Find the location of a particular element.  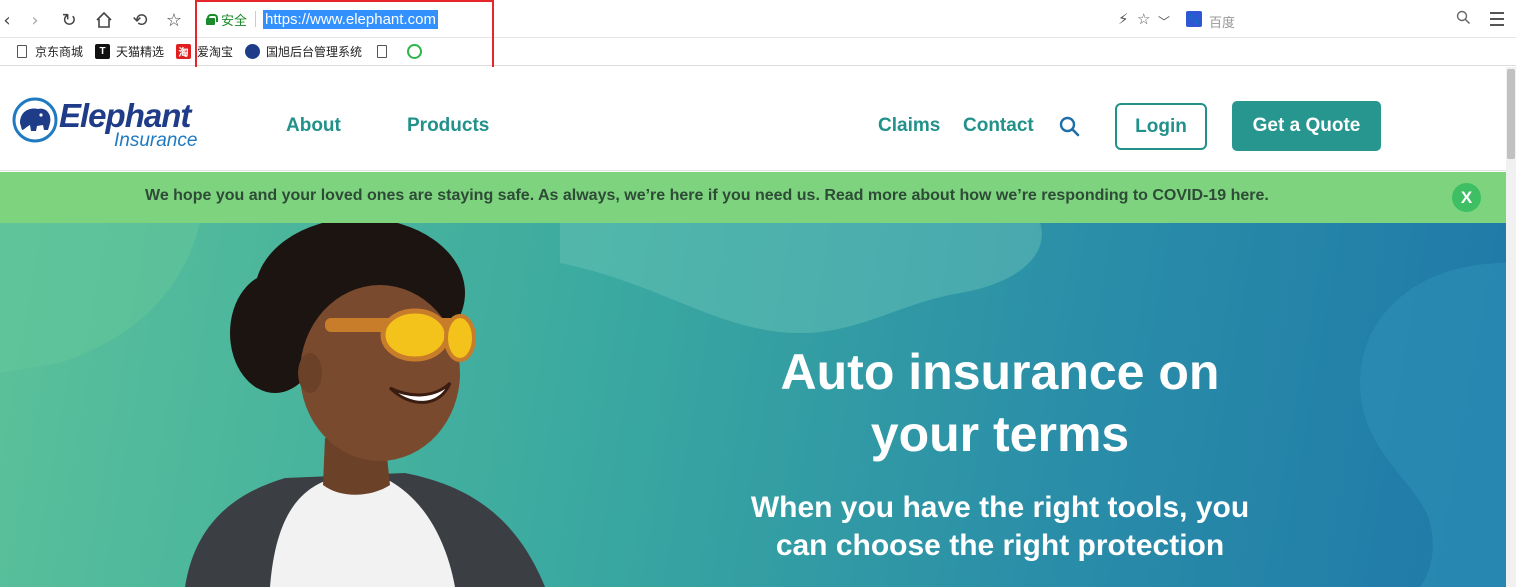

menu-icon is located at coordinates (1497, 19).